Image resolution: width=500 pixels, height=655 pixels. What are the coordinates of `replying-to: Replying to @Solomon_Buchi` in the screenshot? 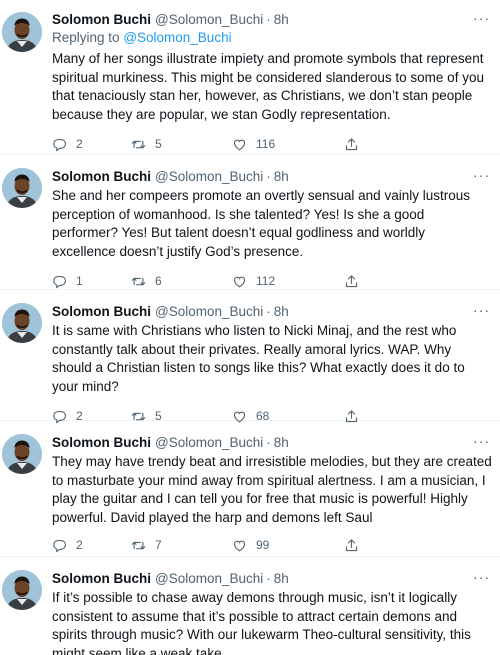 It's located at (272, 39).